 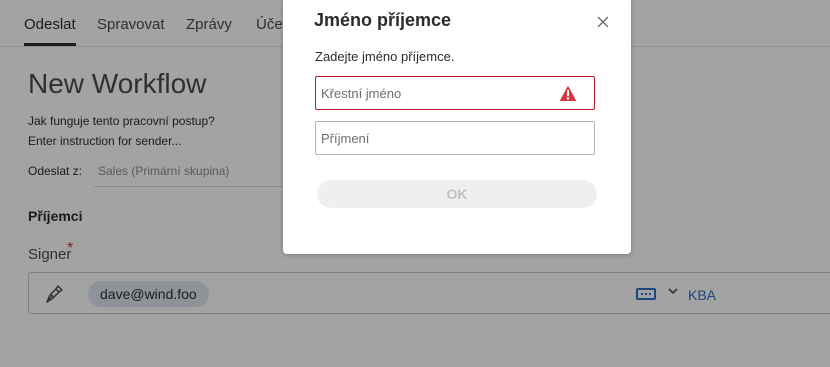 I want to click on dialog-title: Jméno příjemce, so click(x=383, y=20).